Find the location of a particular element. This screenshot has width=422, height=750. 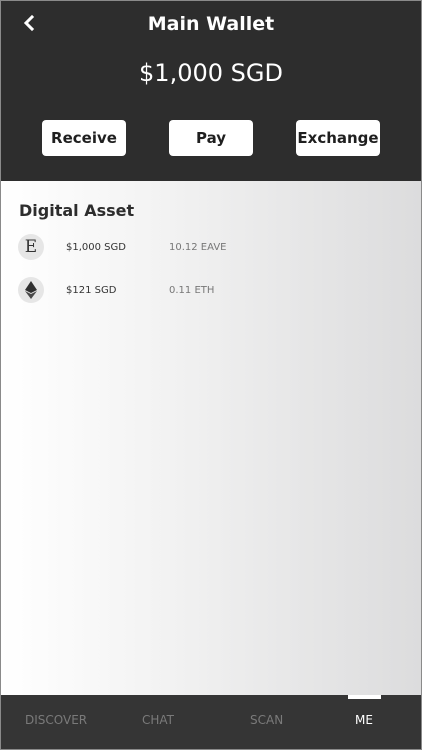

asset-fiat-value: $1,000 SGD is located at coordinates (96, 247).